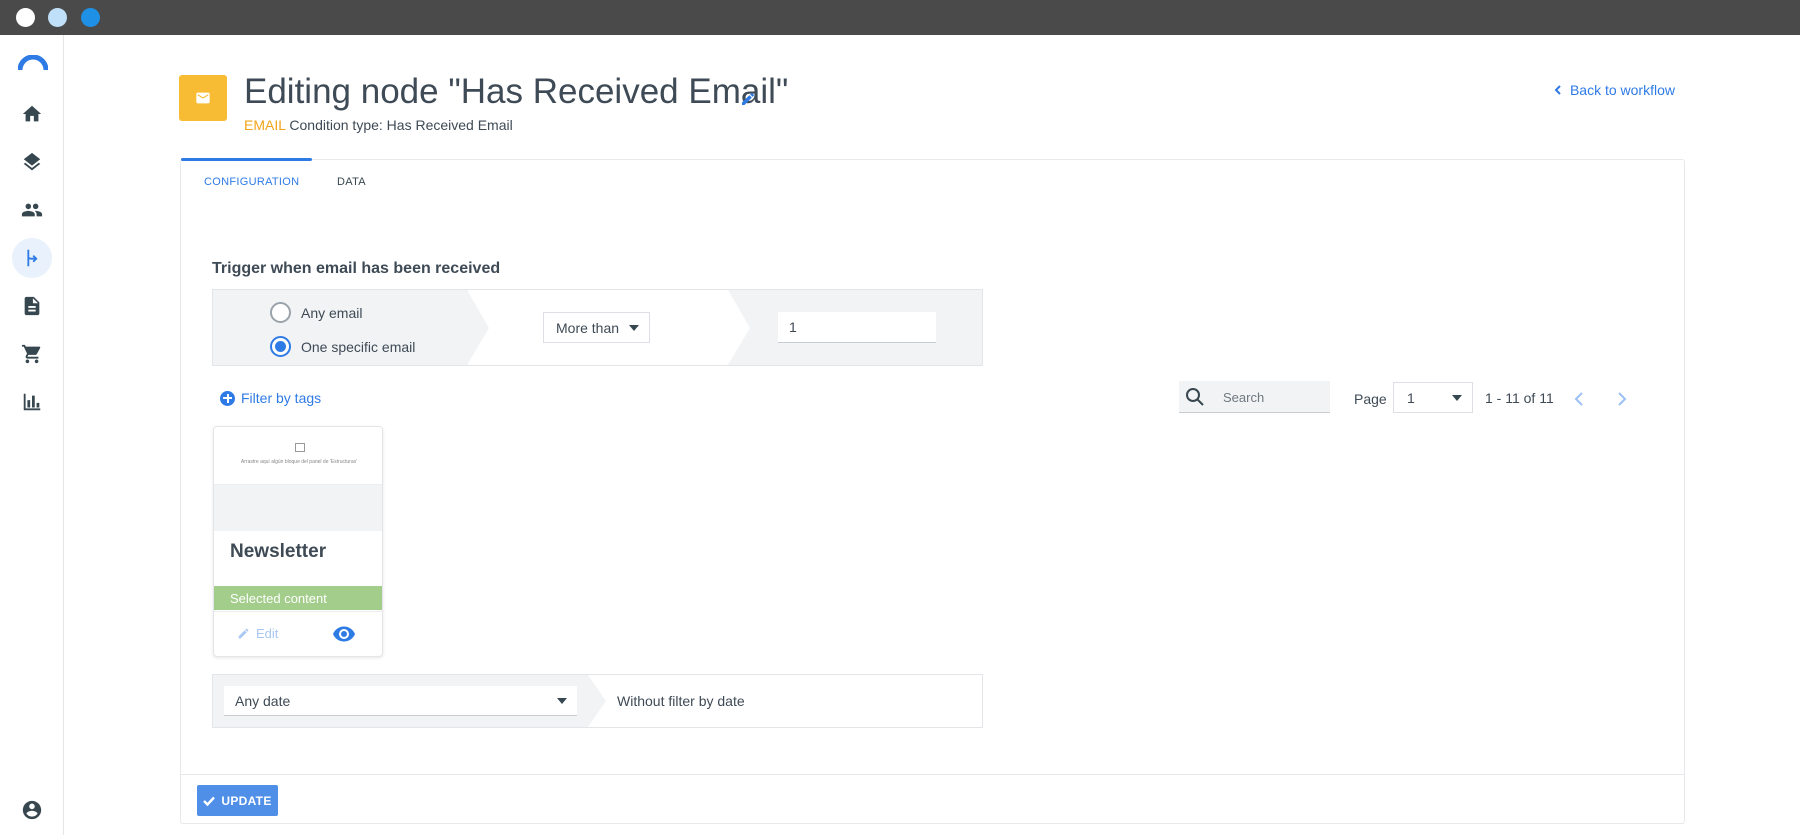  I want to click on page-select: 1, so click(1433, 397).